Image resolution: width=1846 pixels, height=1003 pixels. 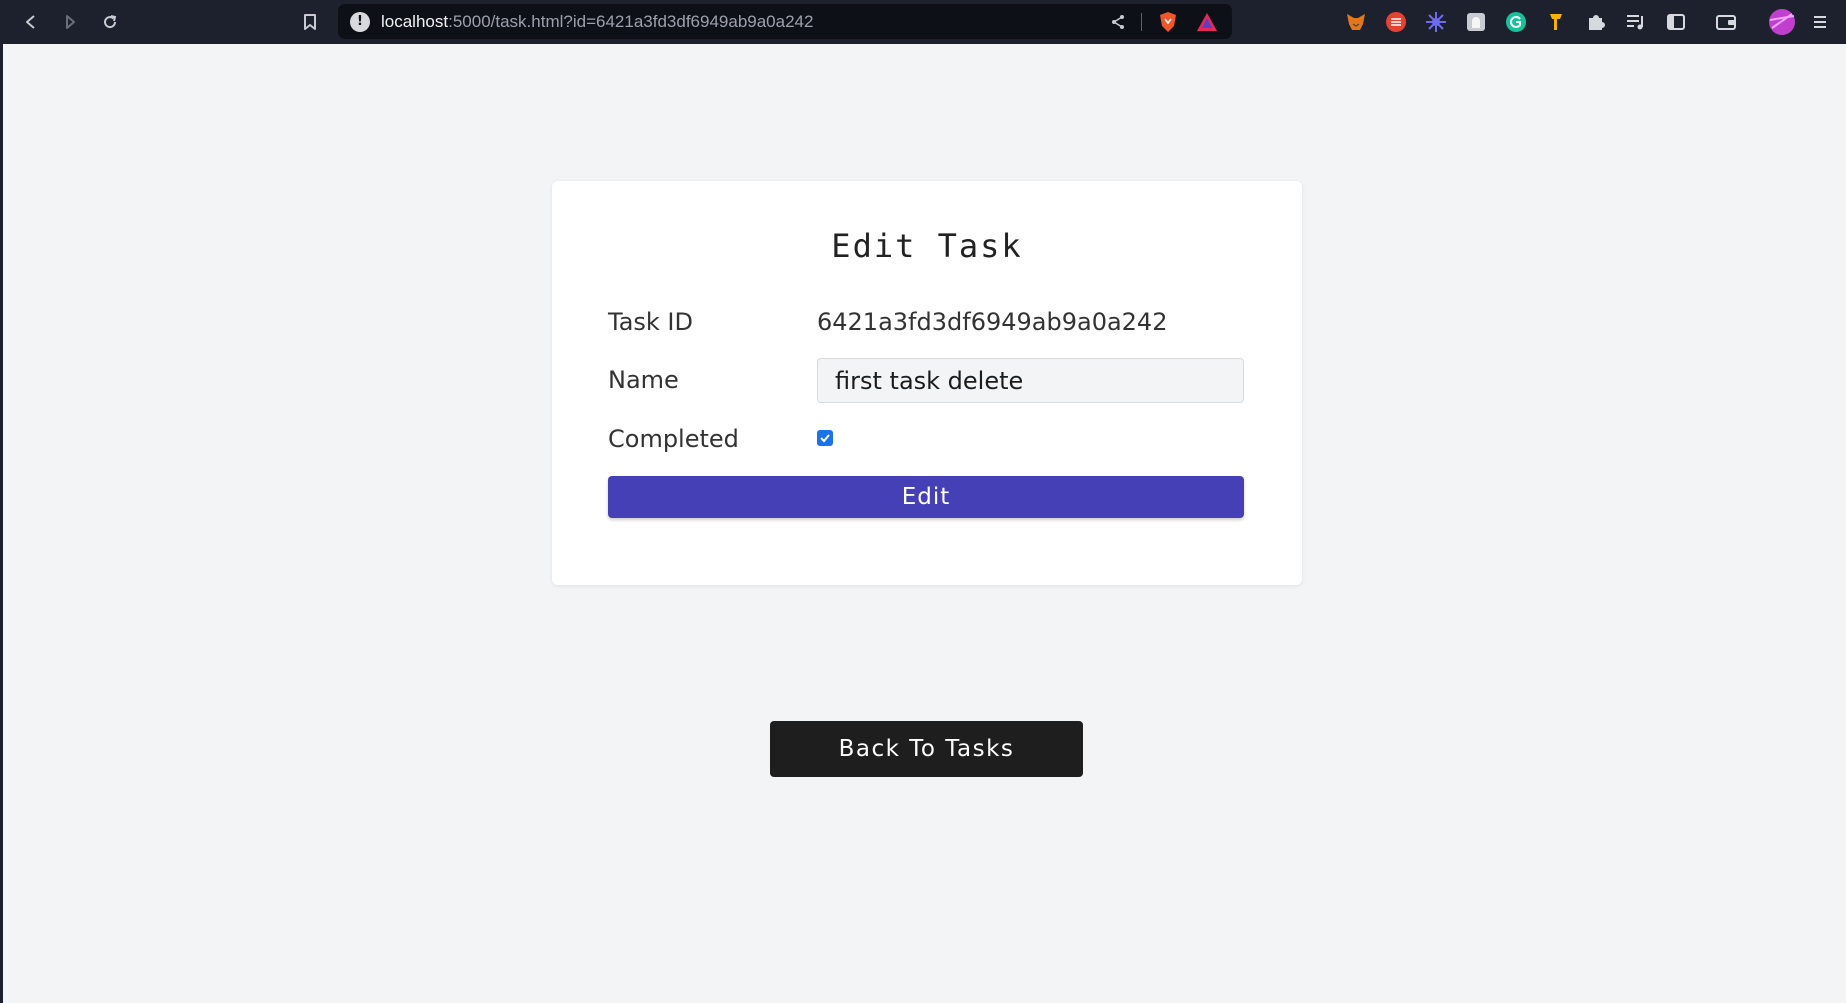 What do you see at coordinates (415, 21) in the screenshot?
I see `url-host: localhost` at bounding box center [415, 21].